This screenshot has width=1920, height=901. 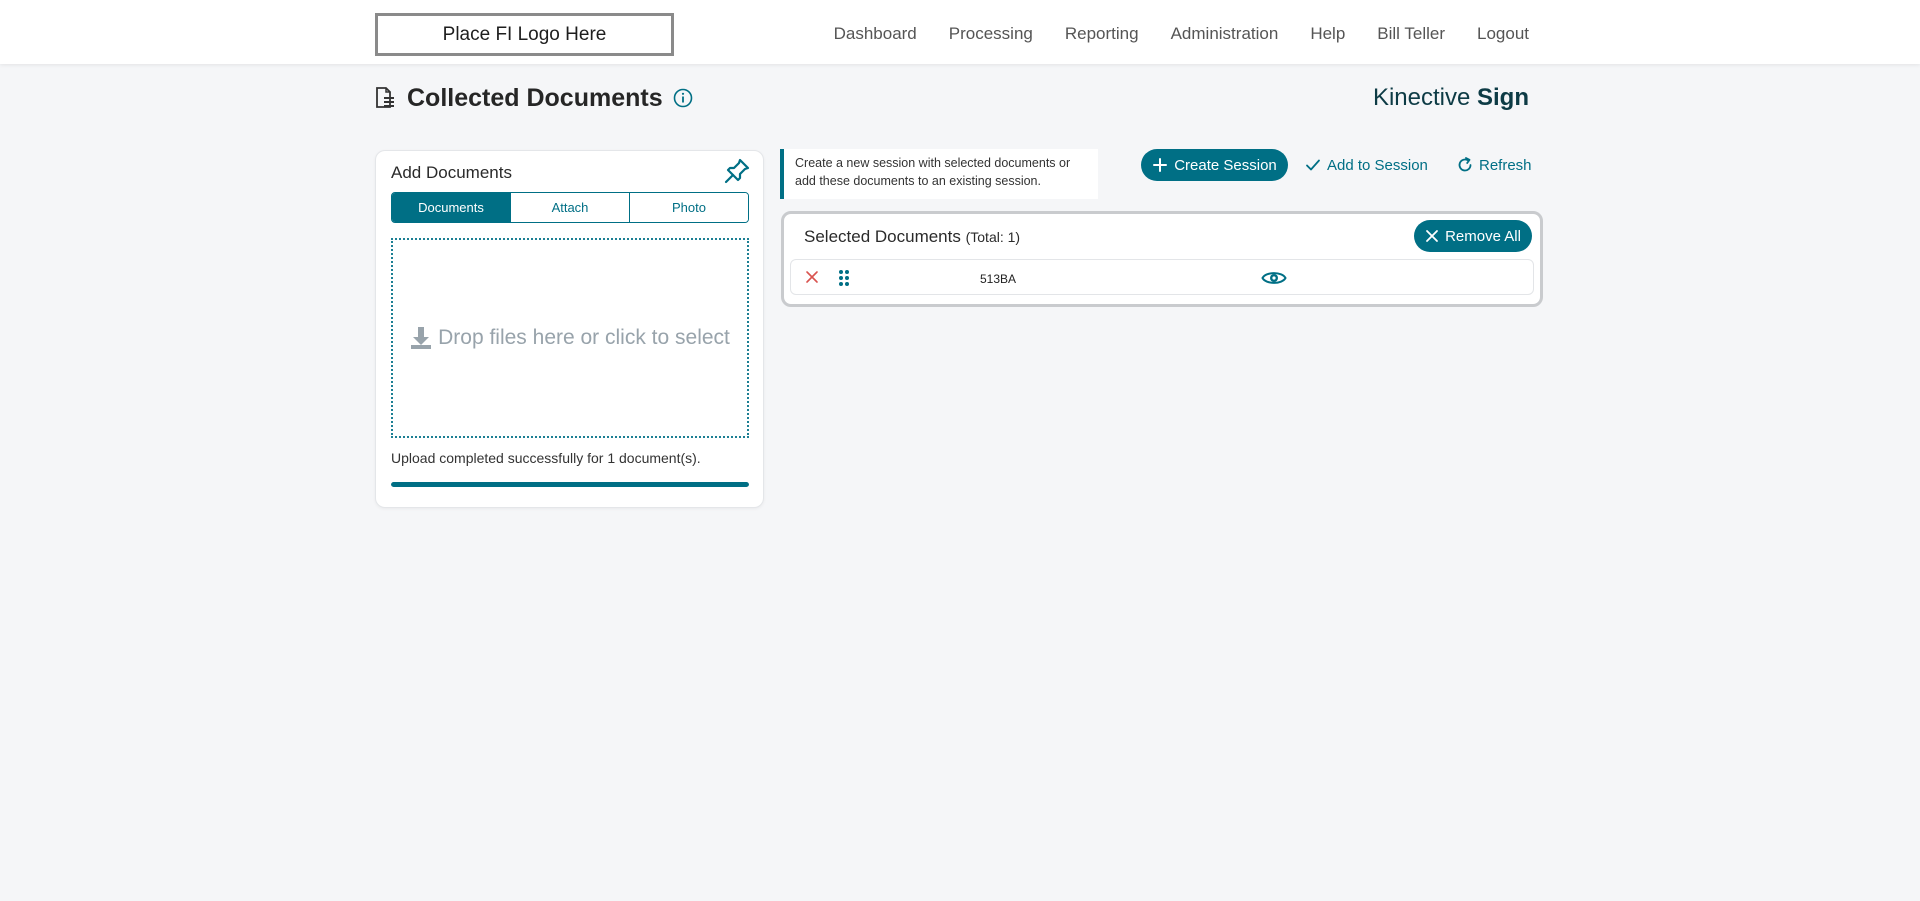 I want to click on check-icon, so click(x=1313, y=165).